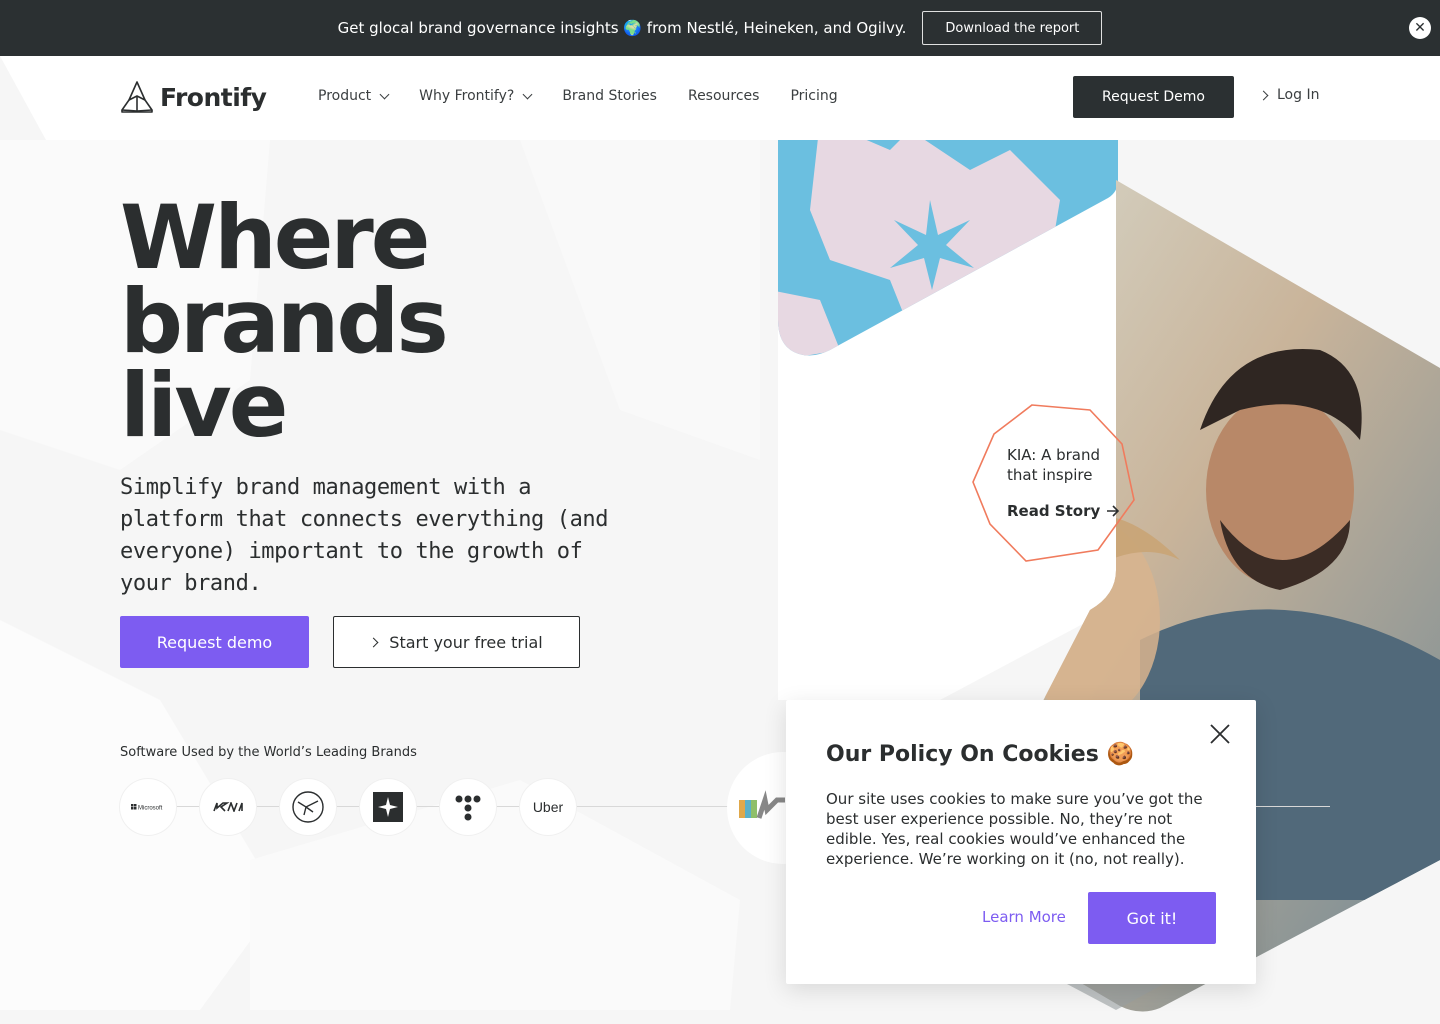 The image size is (1440, 1024). What do you see at coordinates (980, 754) in the screenshot?
I see `cookie-title: Our Policy On Cookies 🍪` at bounding box center [980, 754].